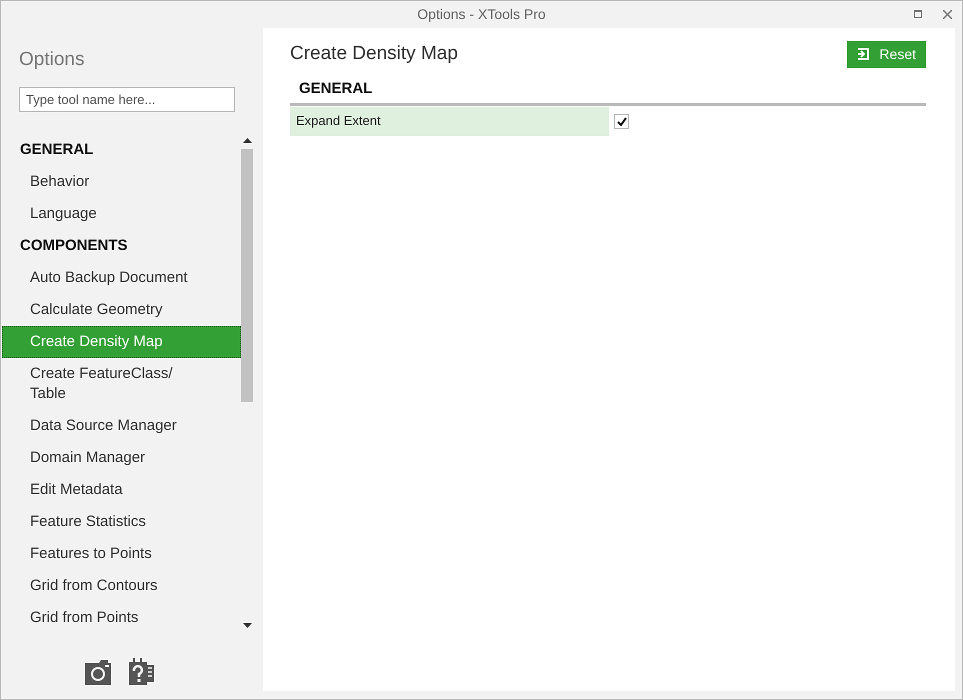 This screenshot has width=963, height=700. Describe the element at coordinates (142, 672) in the screenshot. I see `help-book-icon` at that location.